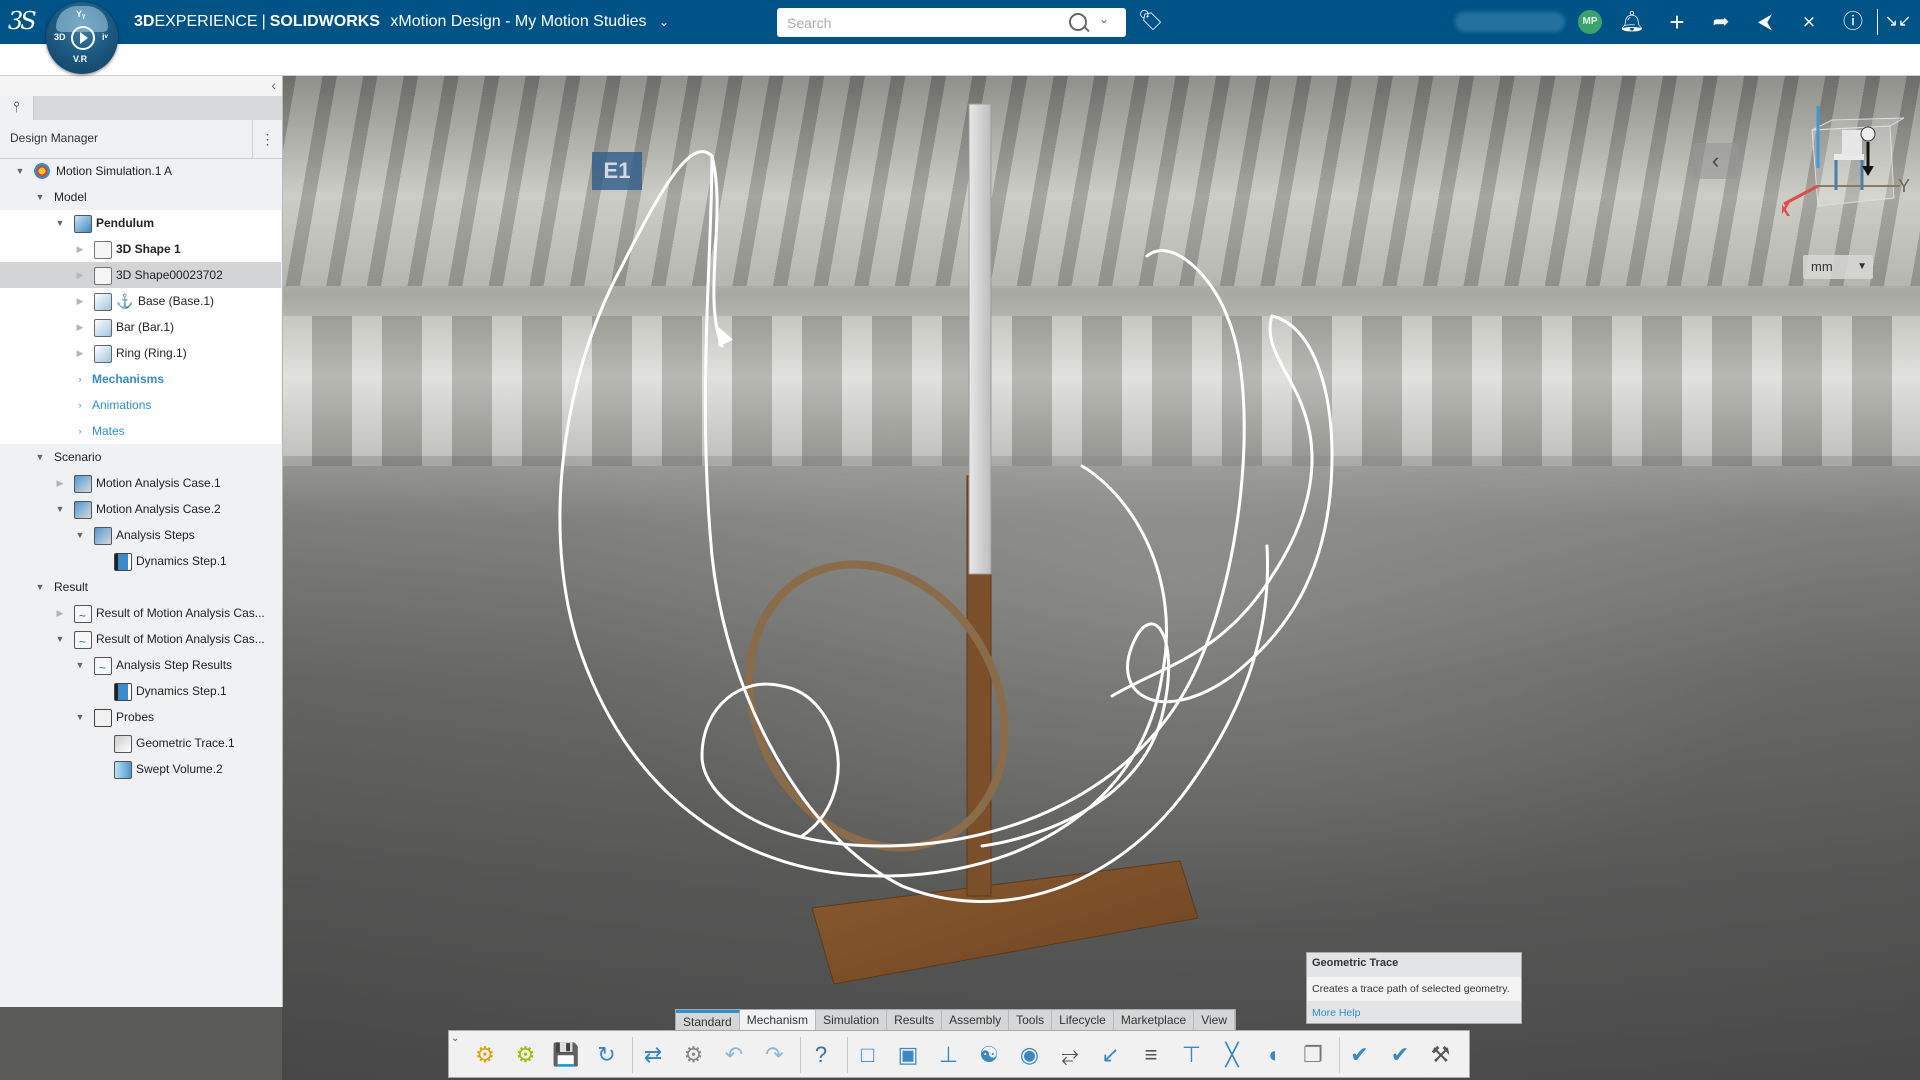 The height and width of the screenshot is (1080, 1920). Describe the element at coordinates (1083, 1020) in the screenshot. I see `tab-lifecycle: Lifecycle` at that location.